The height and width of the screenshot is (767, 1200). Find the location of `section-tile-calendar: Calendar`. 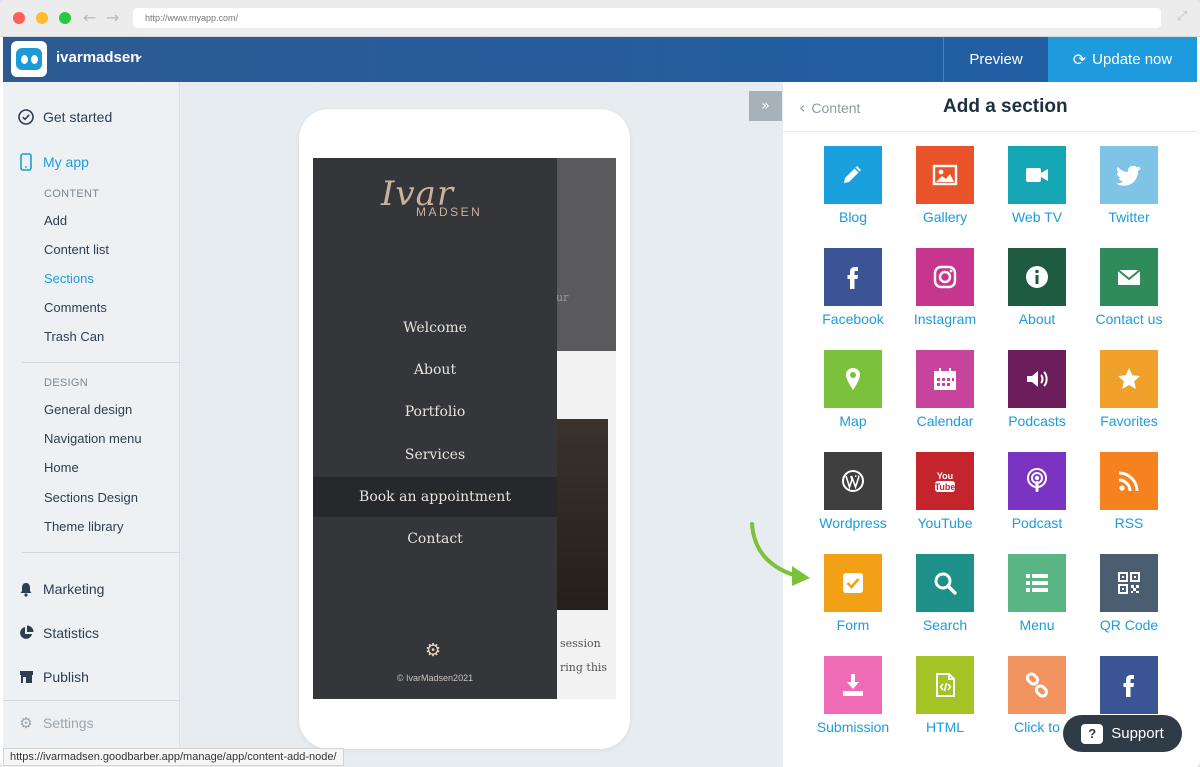

section-tile-calendar: Calendar is located at coordinates (945, 400).